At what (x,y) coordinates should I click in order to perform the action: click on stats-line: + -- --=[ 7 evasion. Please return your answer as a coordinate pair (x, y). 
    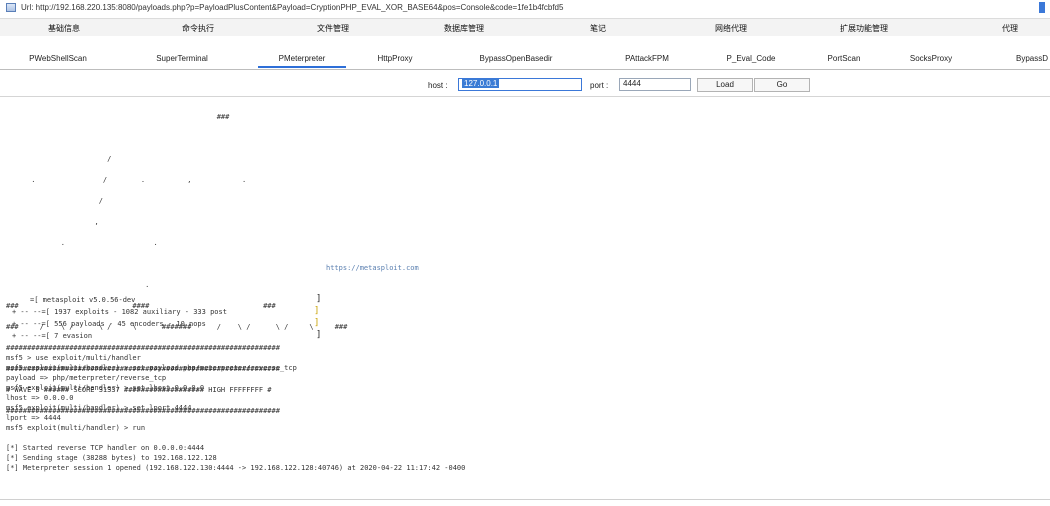
    Looking at the image, I should click on (52, 336).